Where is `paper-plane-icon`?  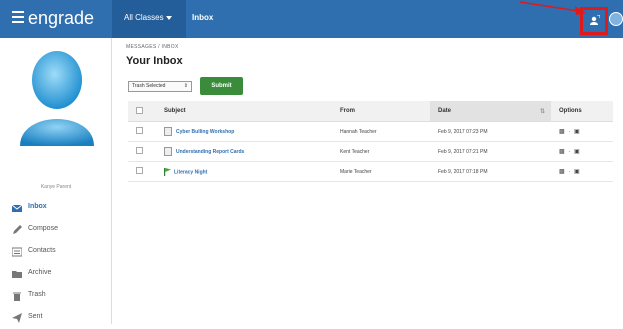 paper-plane-icon is located at coordinates (17, 318).